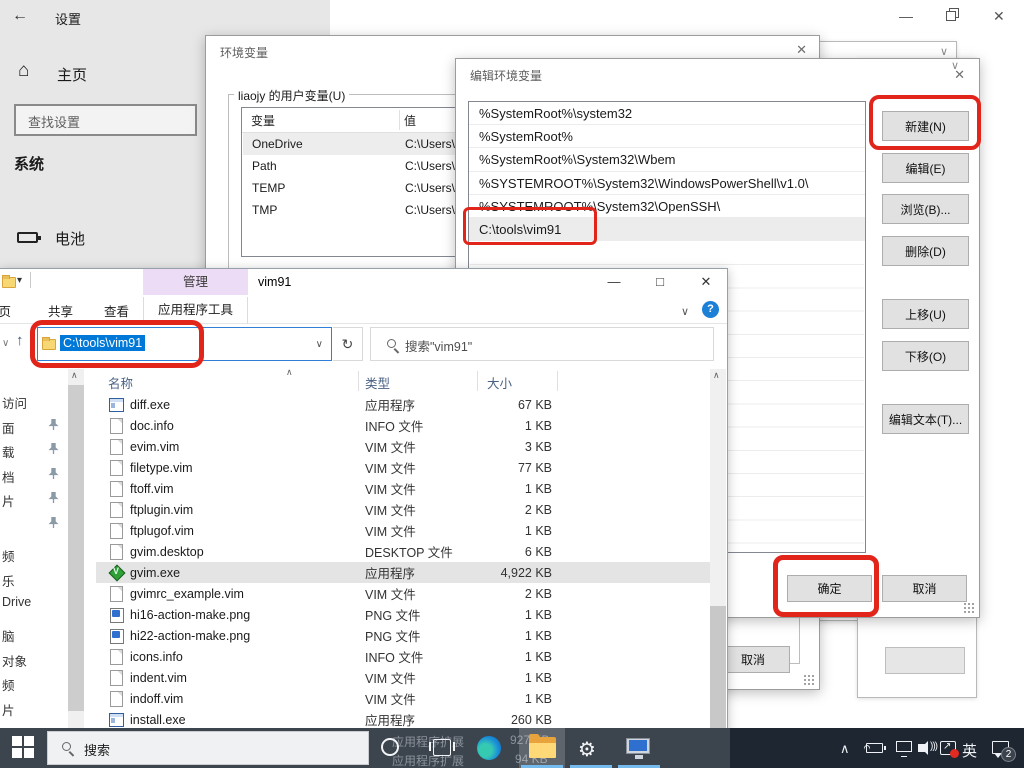 This screenshot has width=1024, height=768. What do you see at coordinates (667, 114) in the screenshot?
I see `path-entry-row: %SystemRoot%\system32` at bounding box center [667, 114].